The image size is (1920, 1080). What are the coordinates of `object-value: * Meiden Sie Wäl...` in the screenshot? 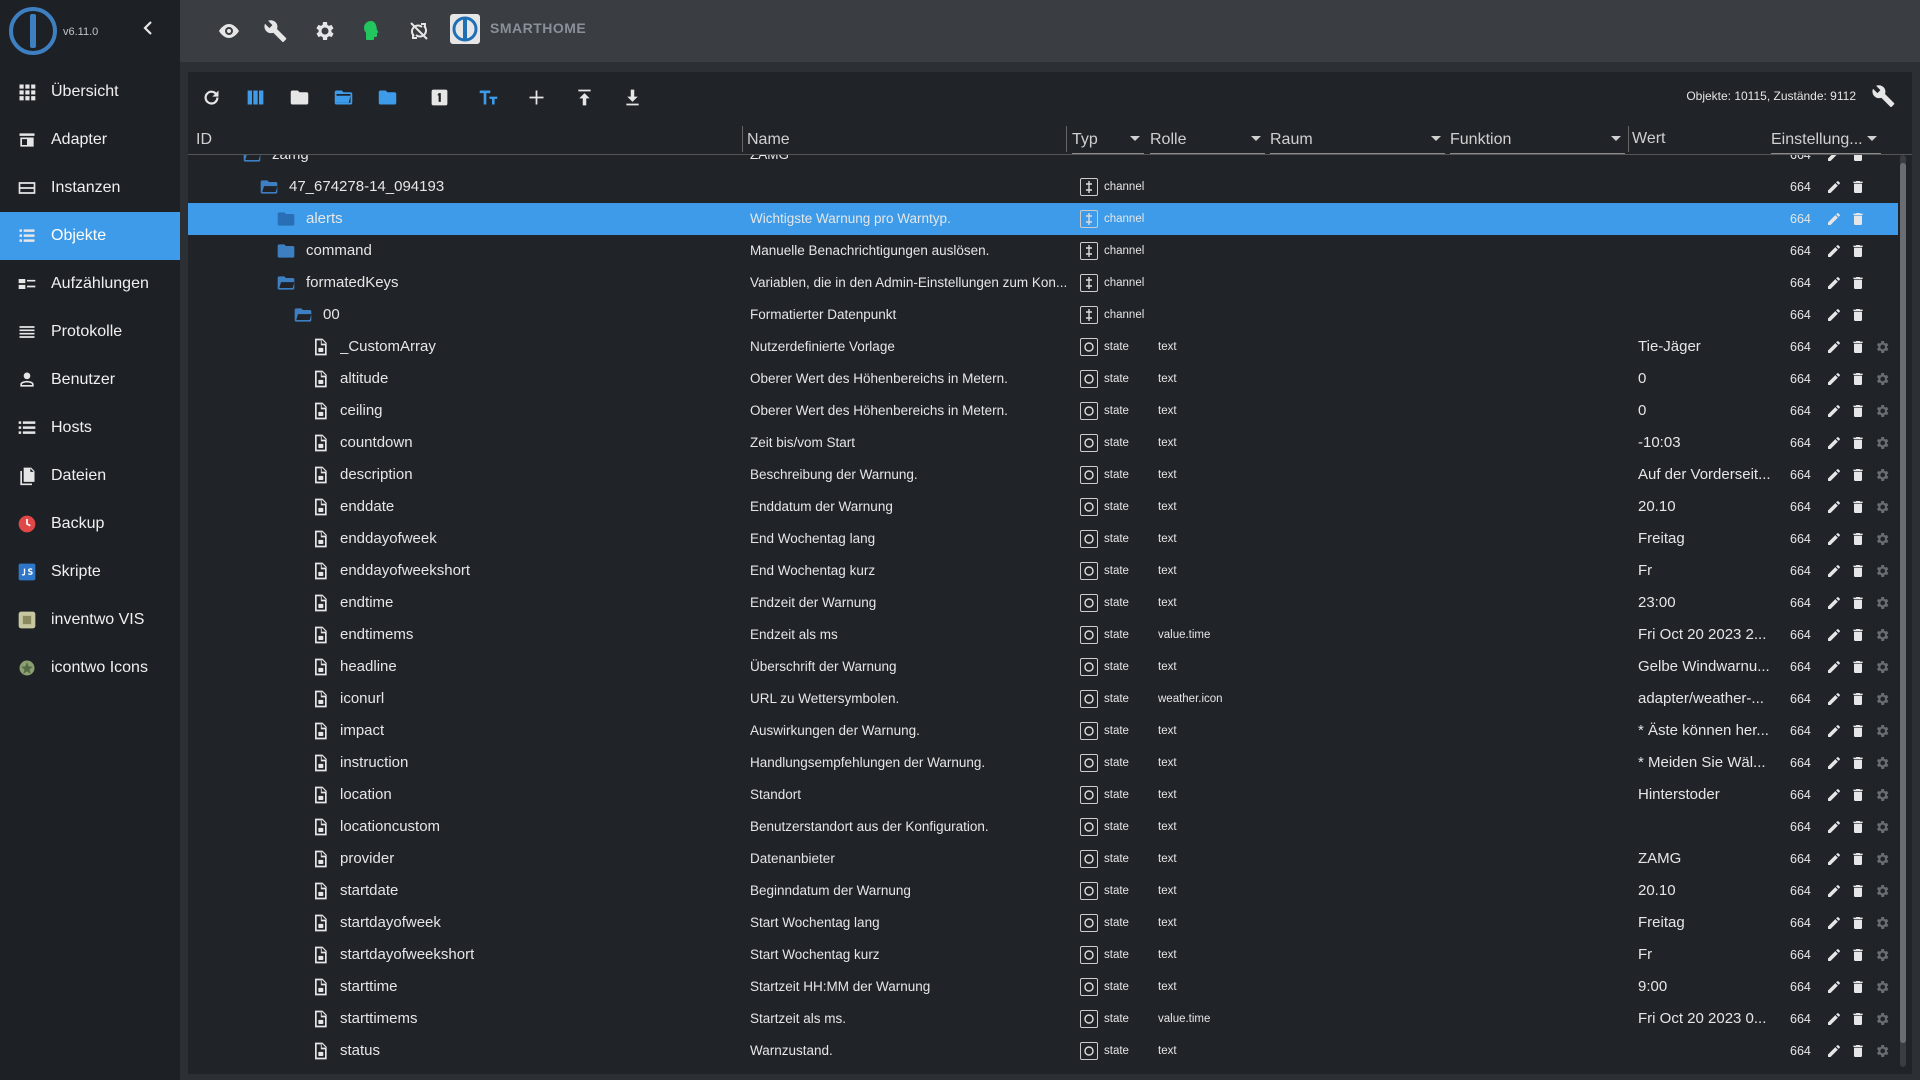 It's located at (1708, 763).